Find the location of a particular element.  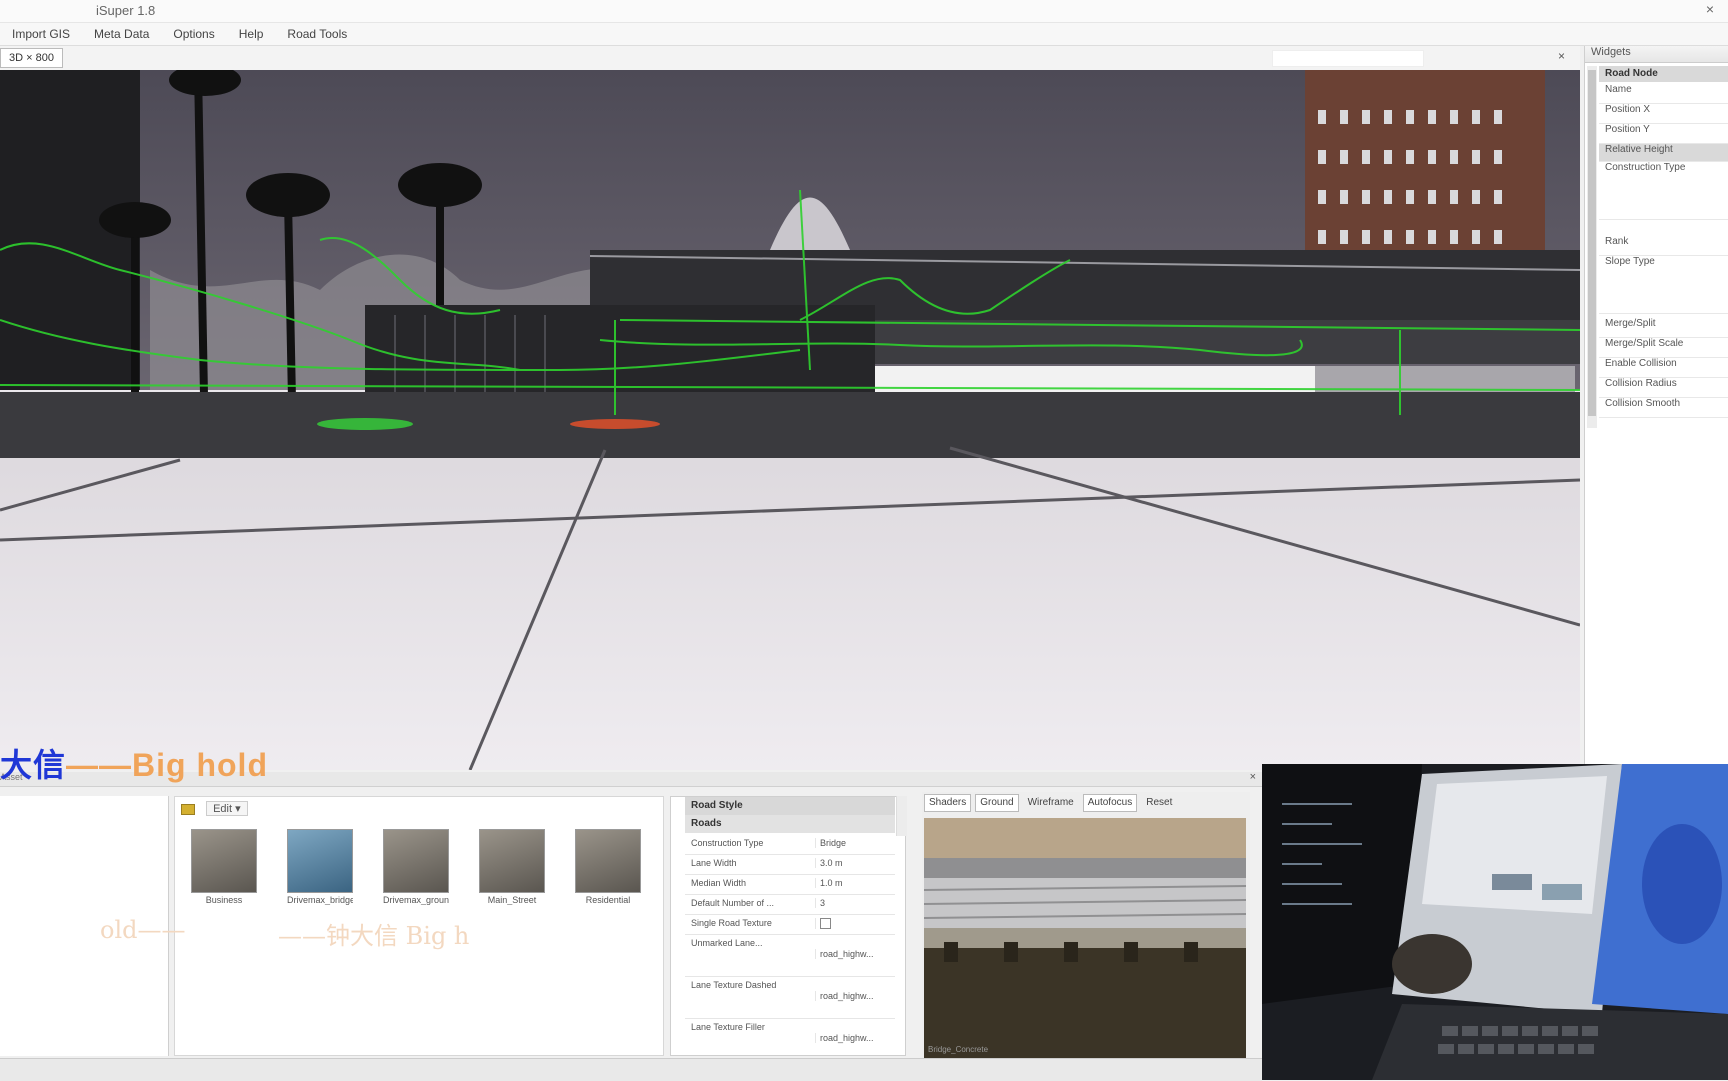

video-subtitle: 大信——Big hold is located at coordinates (134, 763).